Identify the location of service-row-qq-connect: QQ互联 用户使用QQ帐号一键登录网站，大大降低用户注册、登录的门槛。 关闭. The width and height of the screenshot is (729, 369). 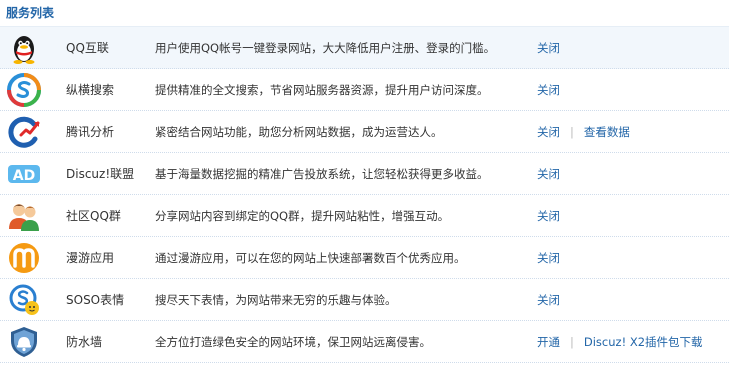
(364, 48).